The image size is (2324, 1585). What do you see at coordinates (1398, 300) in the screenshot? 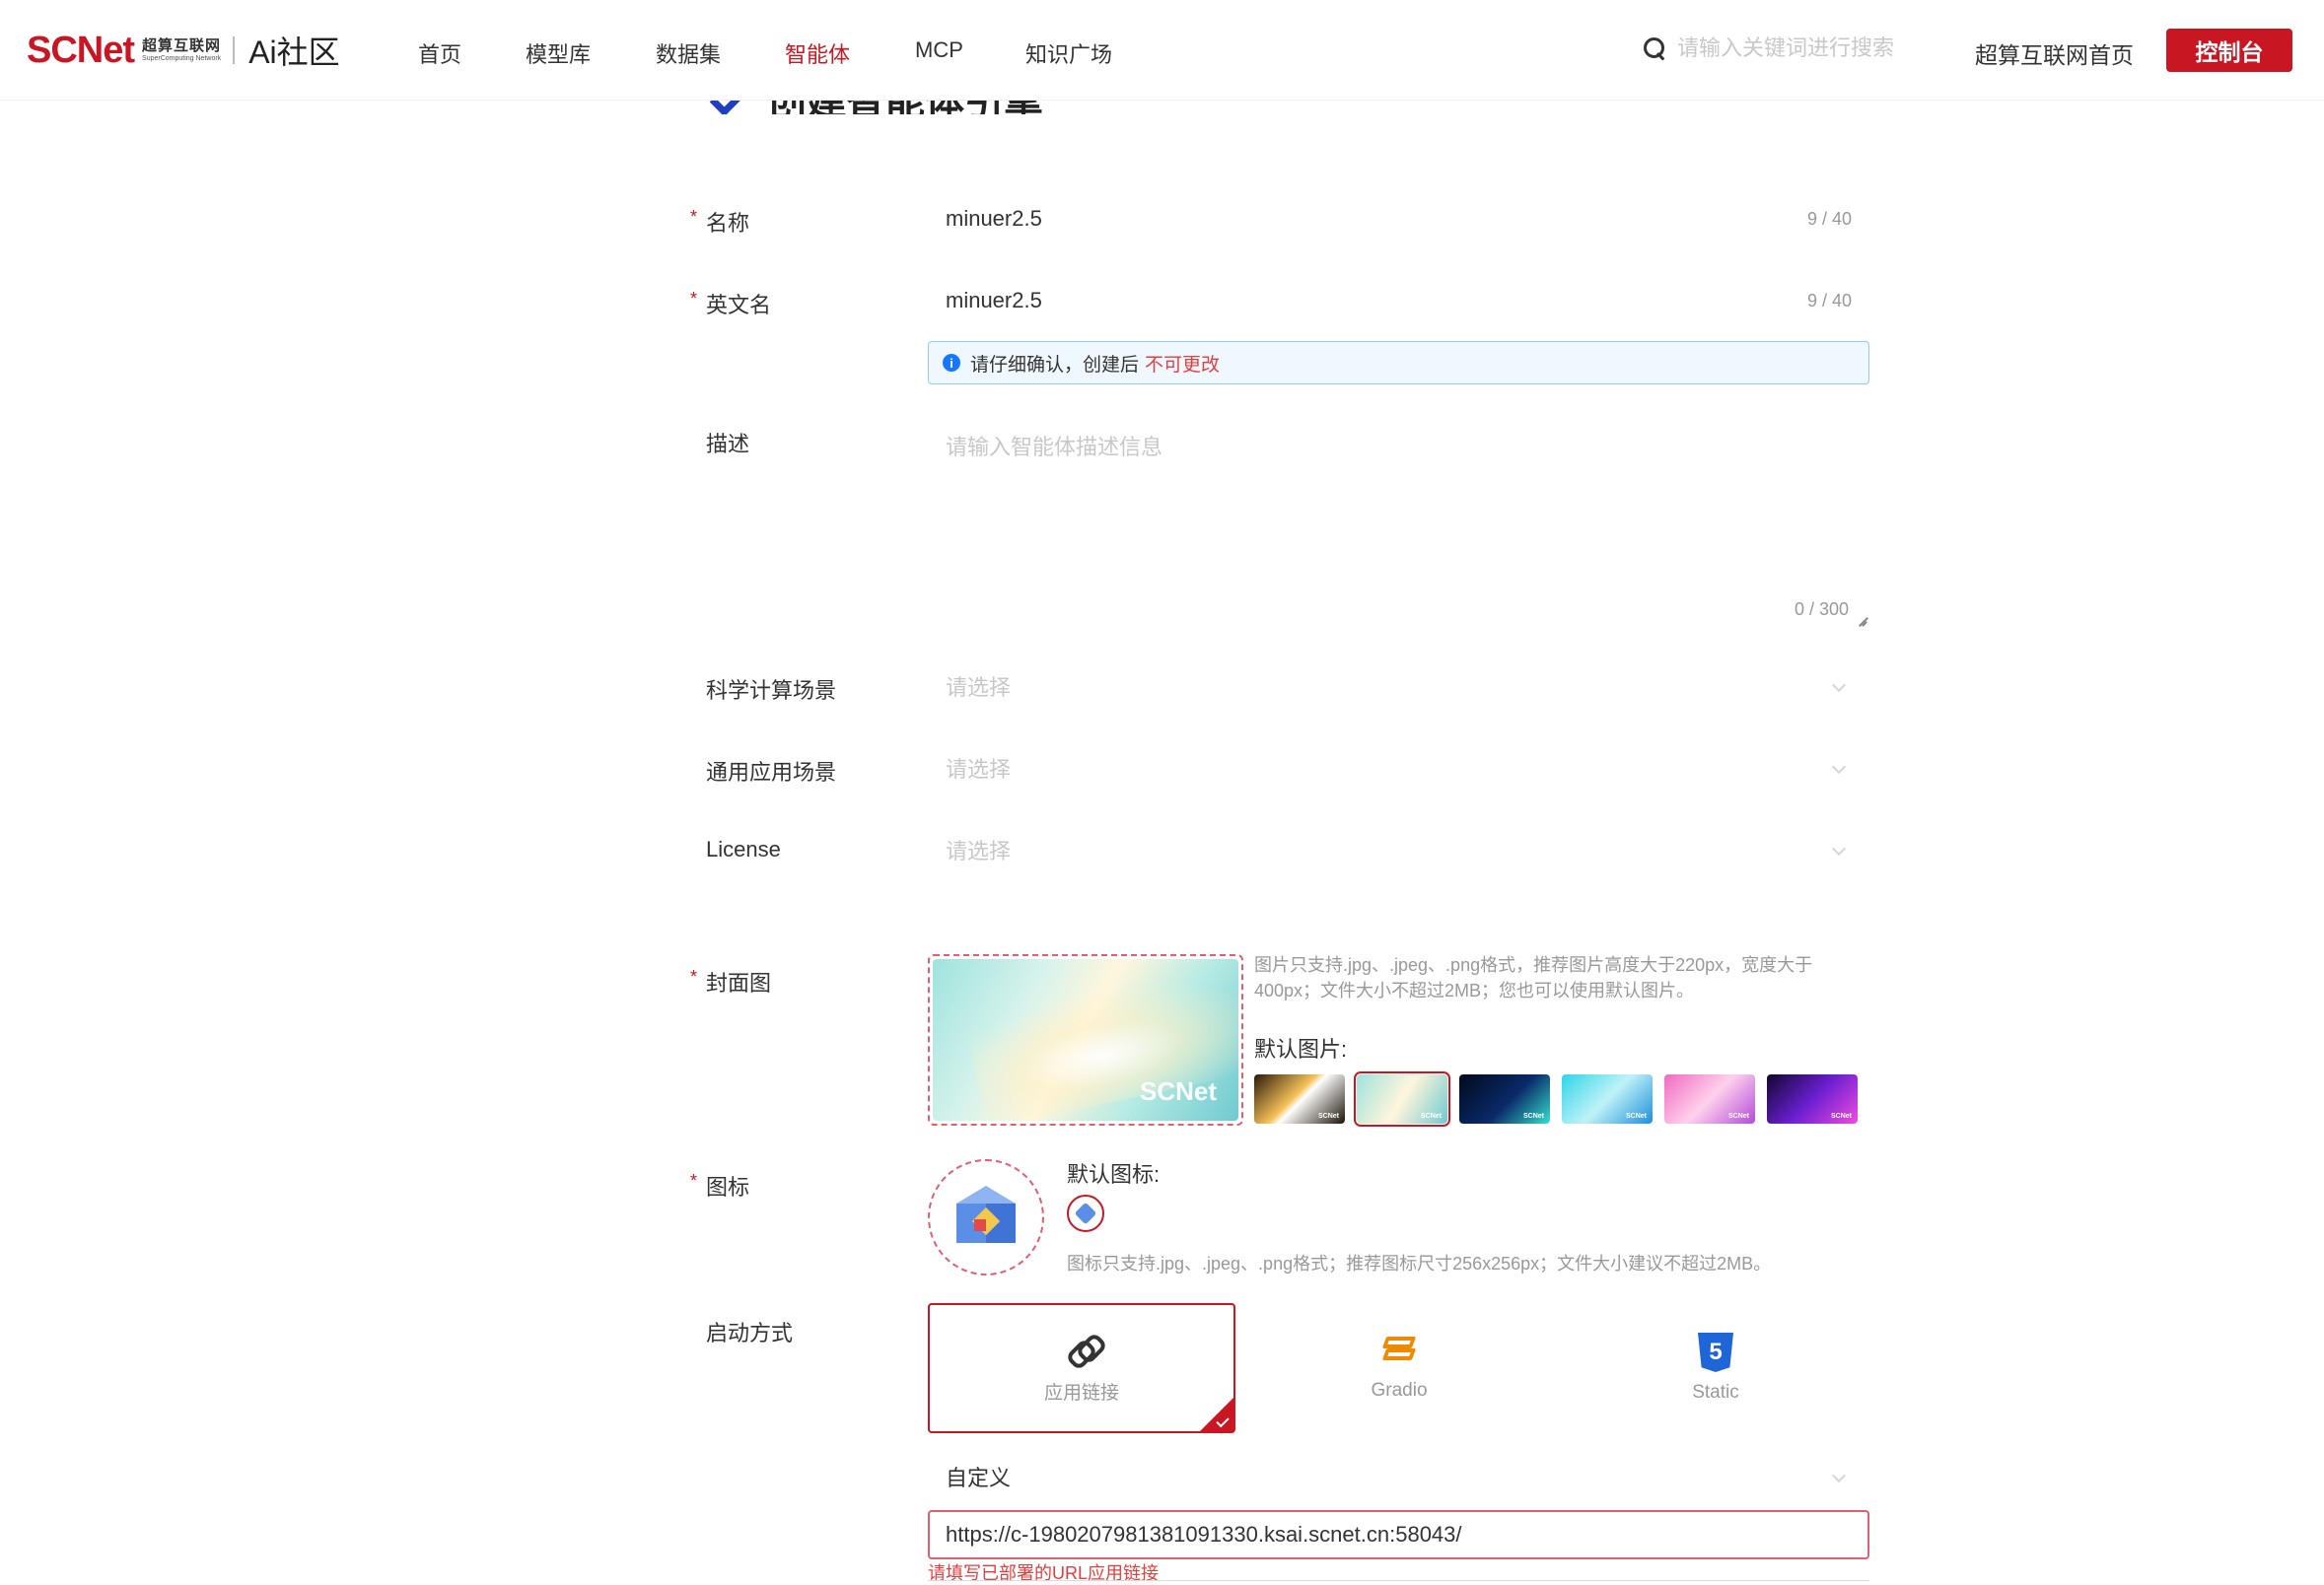
I see `english-name-input: minuer2.5 9 / 40` at bounding box center [1398, 300].